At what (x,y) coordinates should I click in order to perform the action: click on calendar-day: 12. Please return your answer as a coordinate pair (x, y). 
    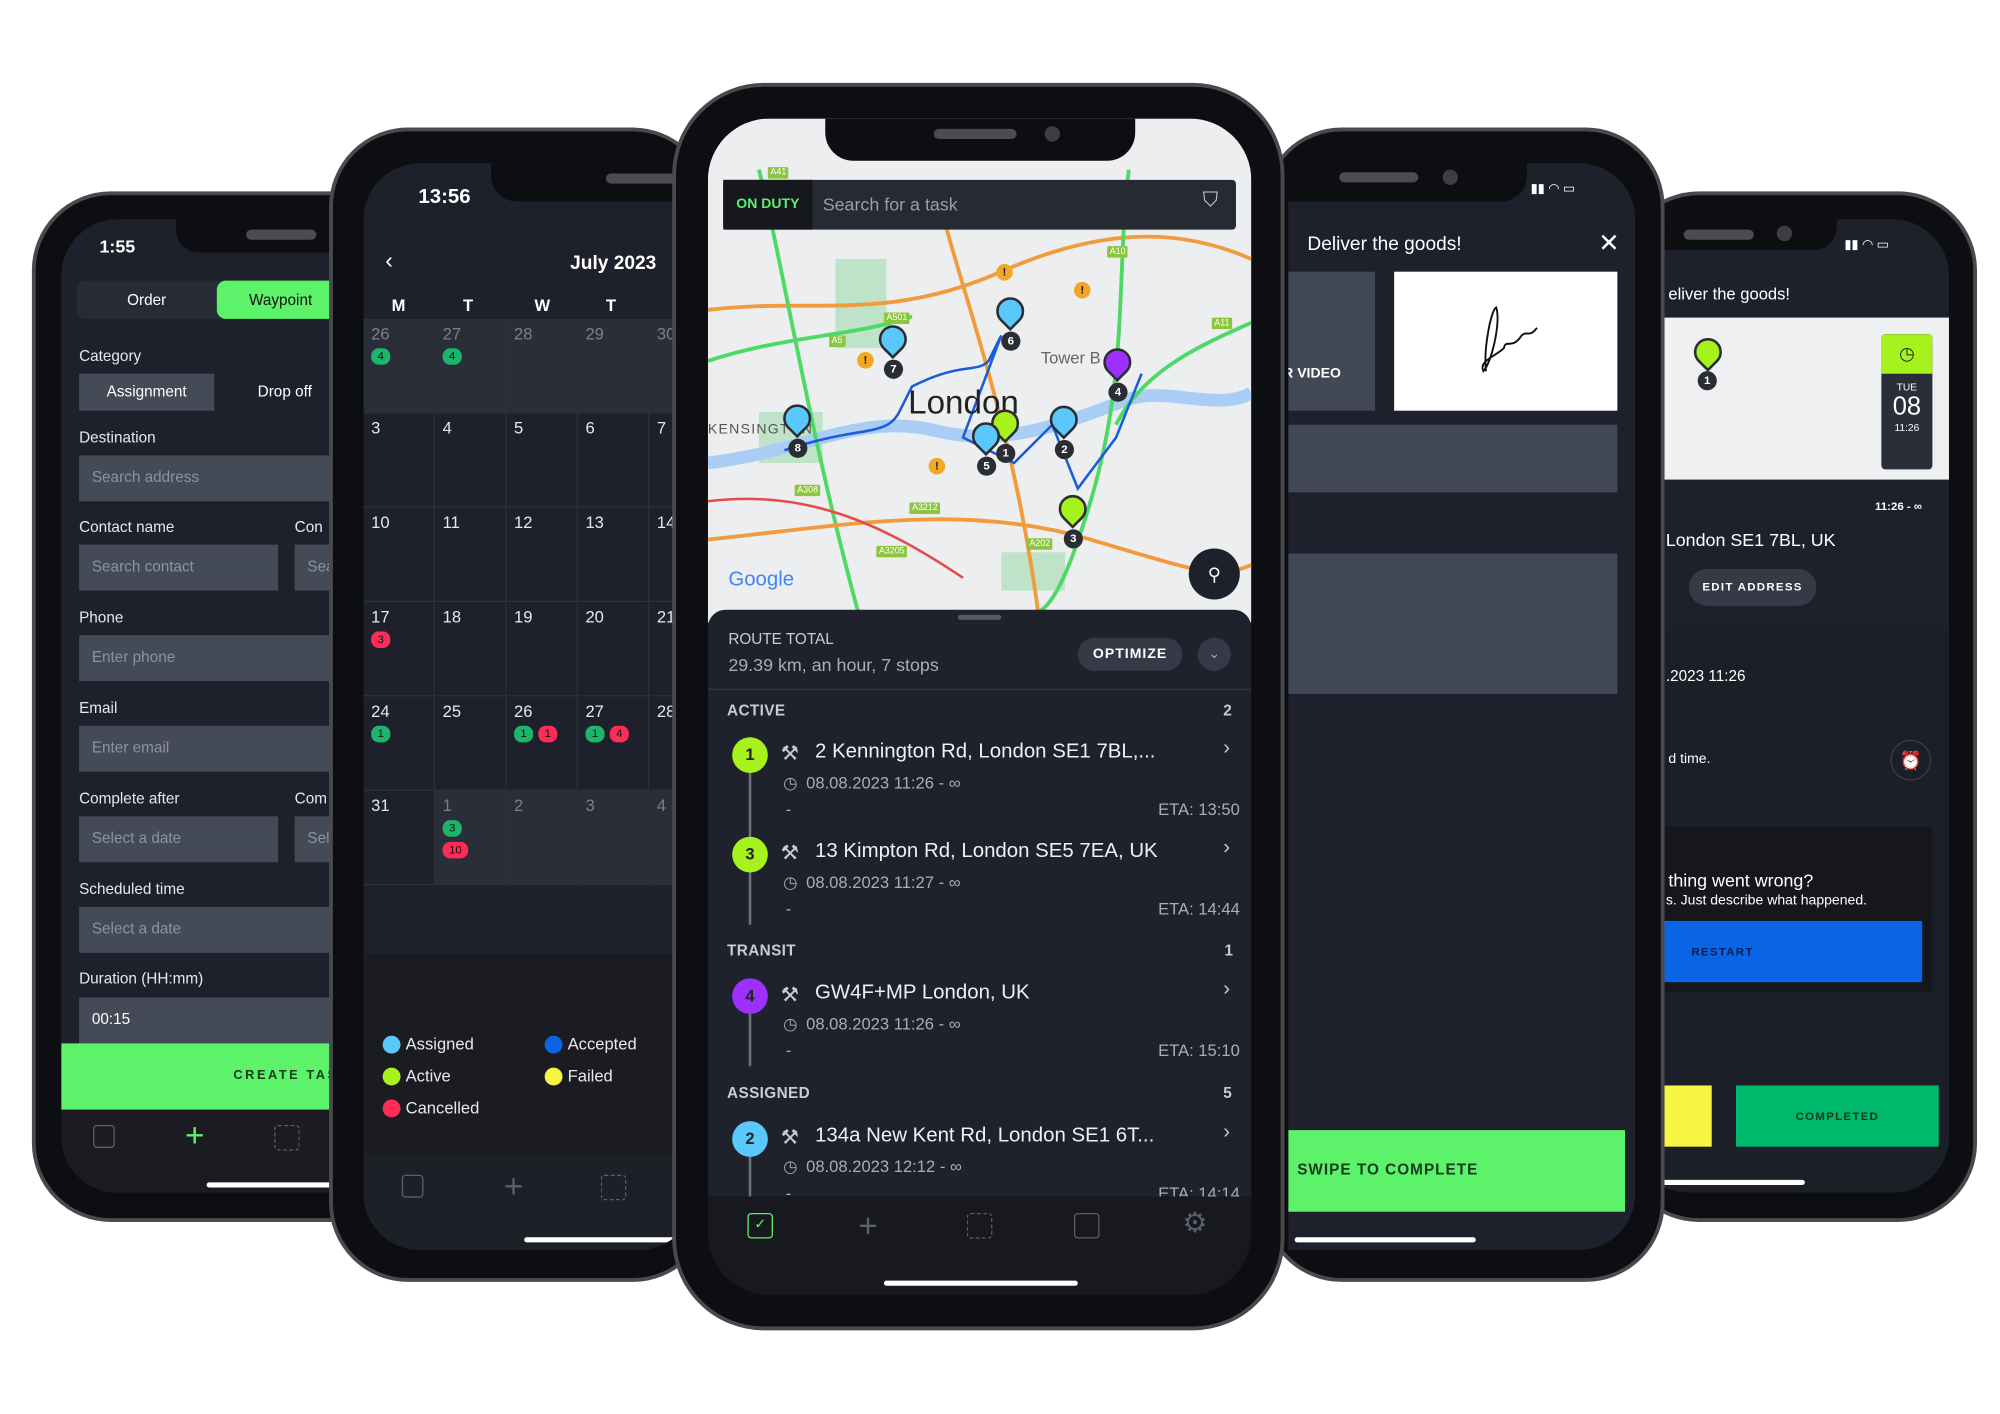
    Looking at the image, I should click on (542, 555).